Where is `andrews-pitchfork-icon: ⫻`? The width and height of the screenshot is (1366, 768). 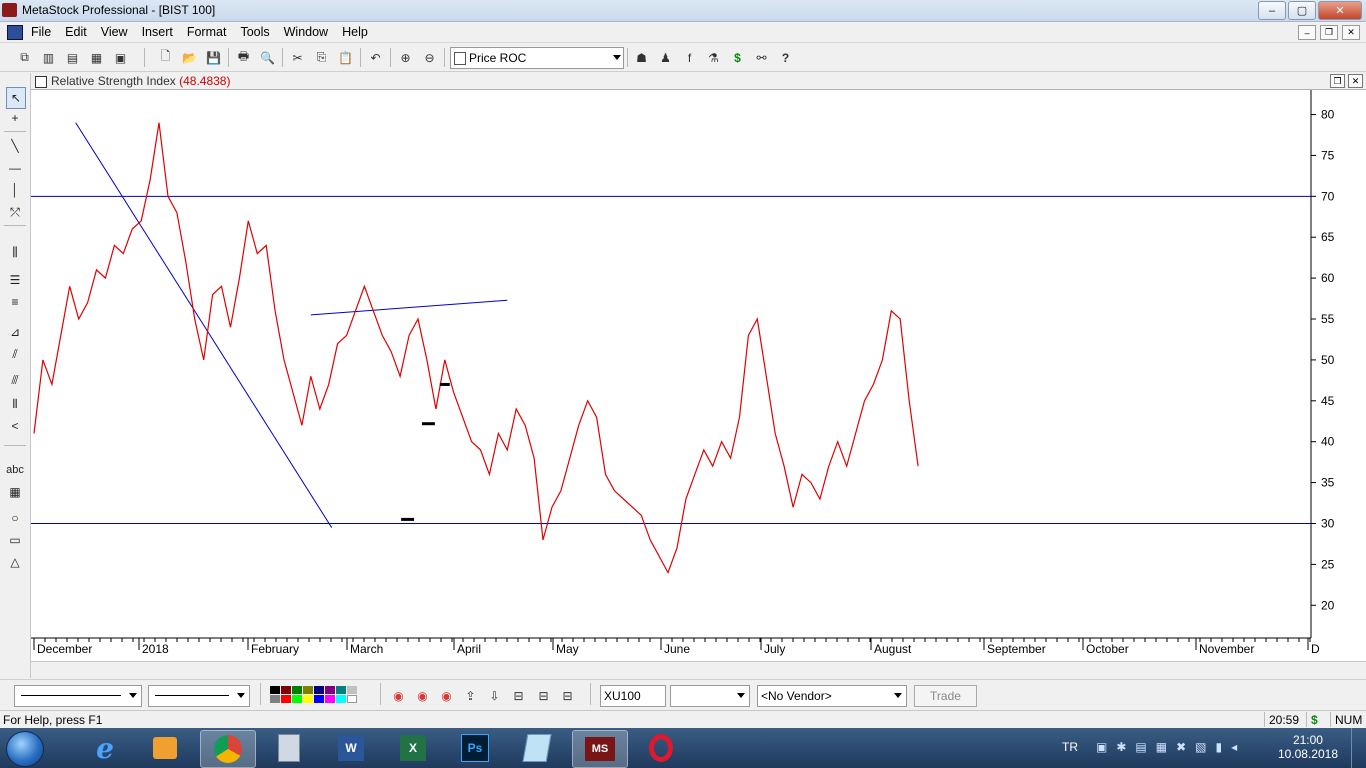 andrews-pitchfork-icon: ⫻ is located at coordinates (15, 380).